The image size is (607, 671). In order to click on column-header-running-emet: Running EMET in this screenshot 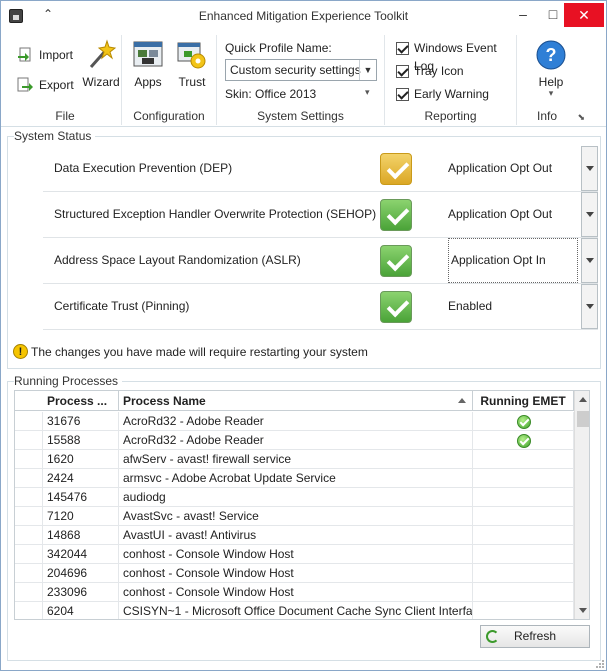, I will do `click(523, 401)`.